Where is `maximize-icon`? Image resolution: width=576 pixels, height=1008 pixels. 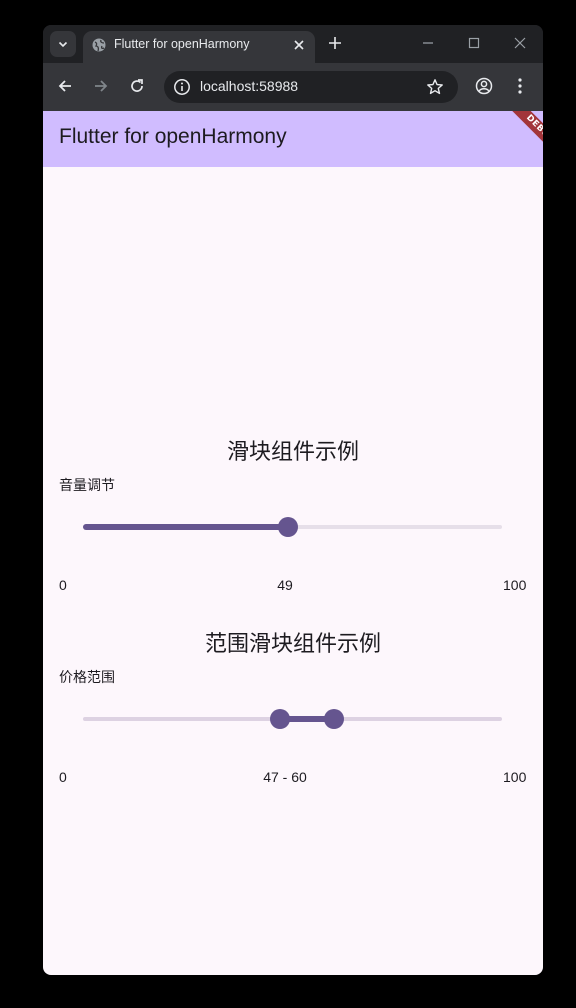
maximize-icon is located at coordinates (474, 43).